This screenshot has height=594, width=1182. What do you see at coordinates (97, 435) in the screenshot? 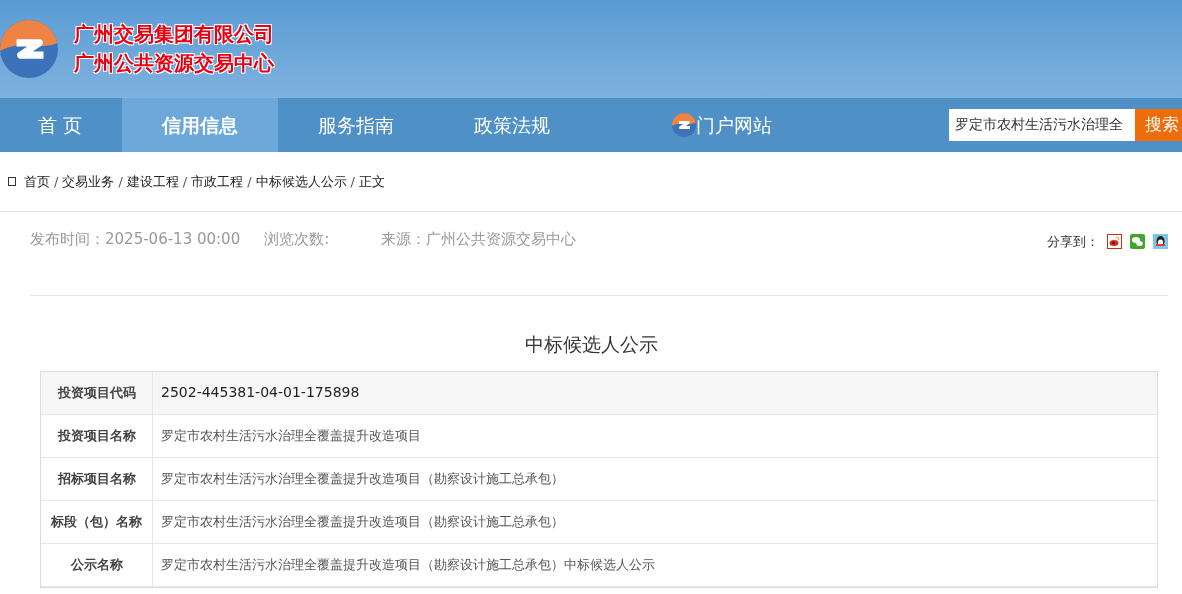
I see `field-label: 投资项目名称` at bounding box center [97, 435].